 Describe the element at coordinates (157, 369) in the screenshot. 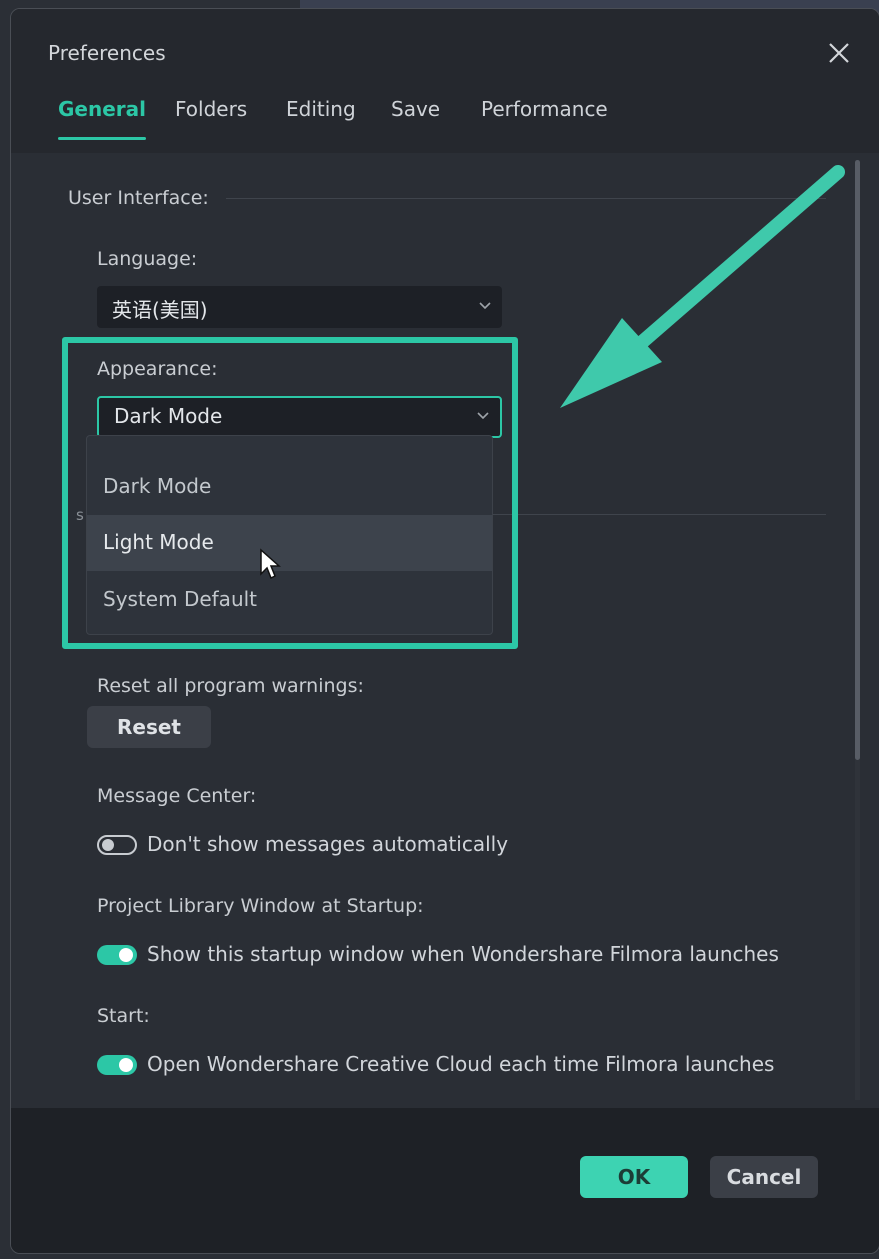

I see `appearance-label: Appearance:` at that location.